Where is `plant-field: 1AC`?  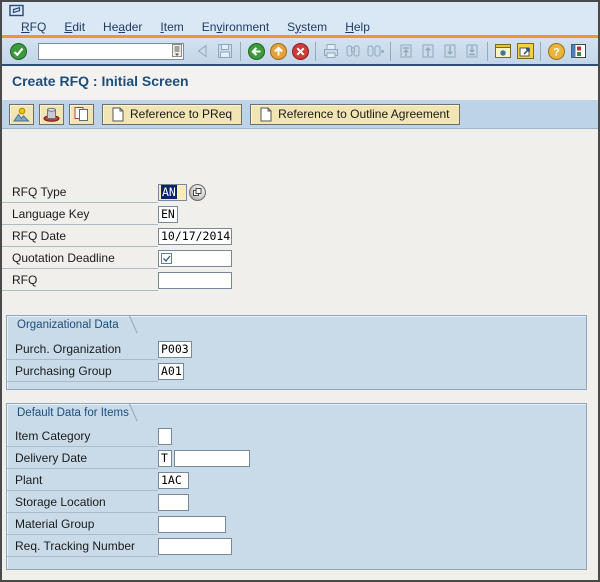
plant-field: 1AC is located at coordinates (173, 480).